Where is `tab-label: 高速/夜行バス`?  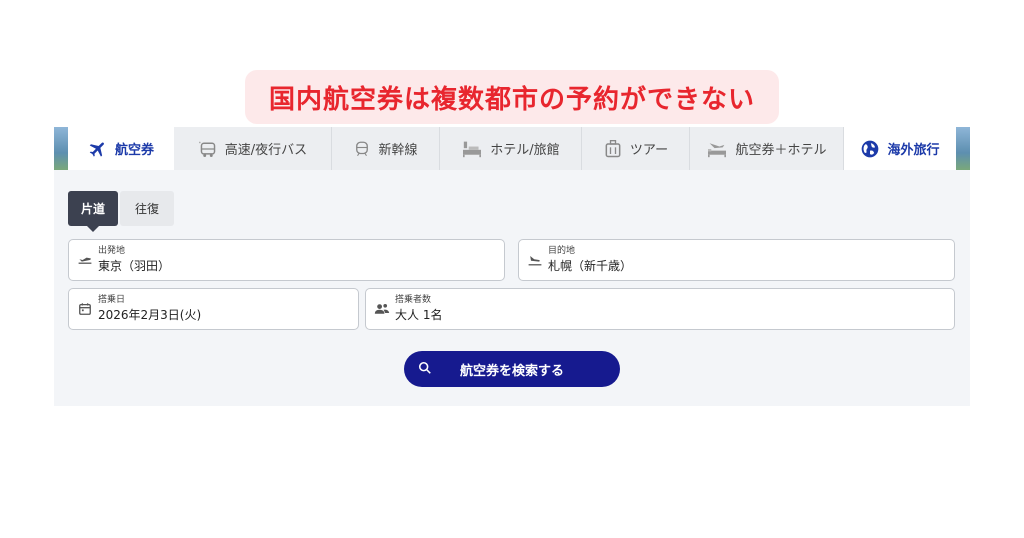 tab-label: 高速/夜行バス is located at coordinates (266, 150).